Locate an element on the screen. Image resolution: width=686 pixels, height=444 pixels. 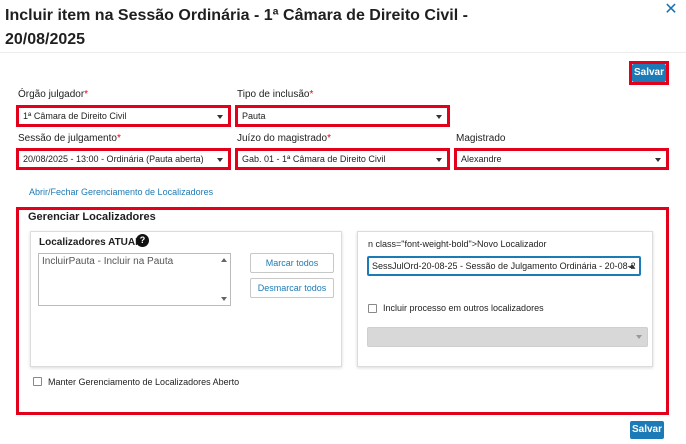
incluir-outros-label: Incluir processo em outros localizadores is located at coordinates (463, 308).